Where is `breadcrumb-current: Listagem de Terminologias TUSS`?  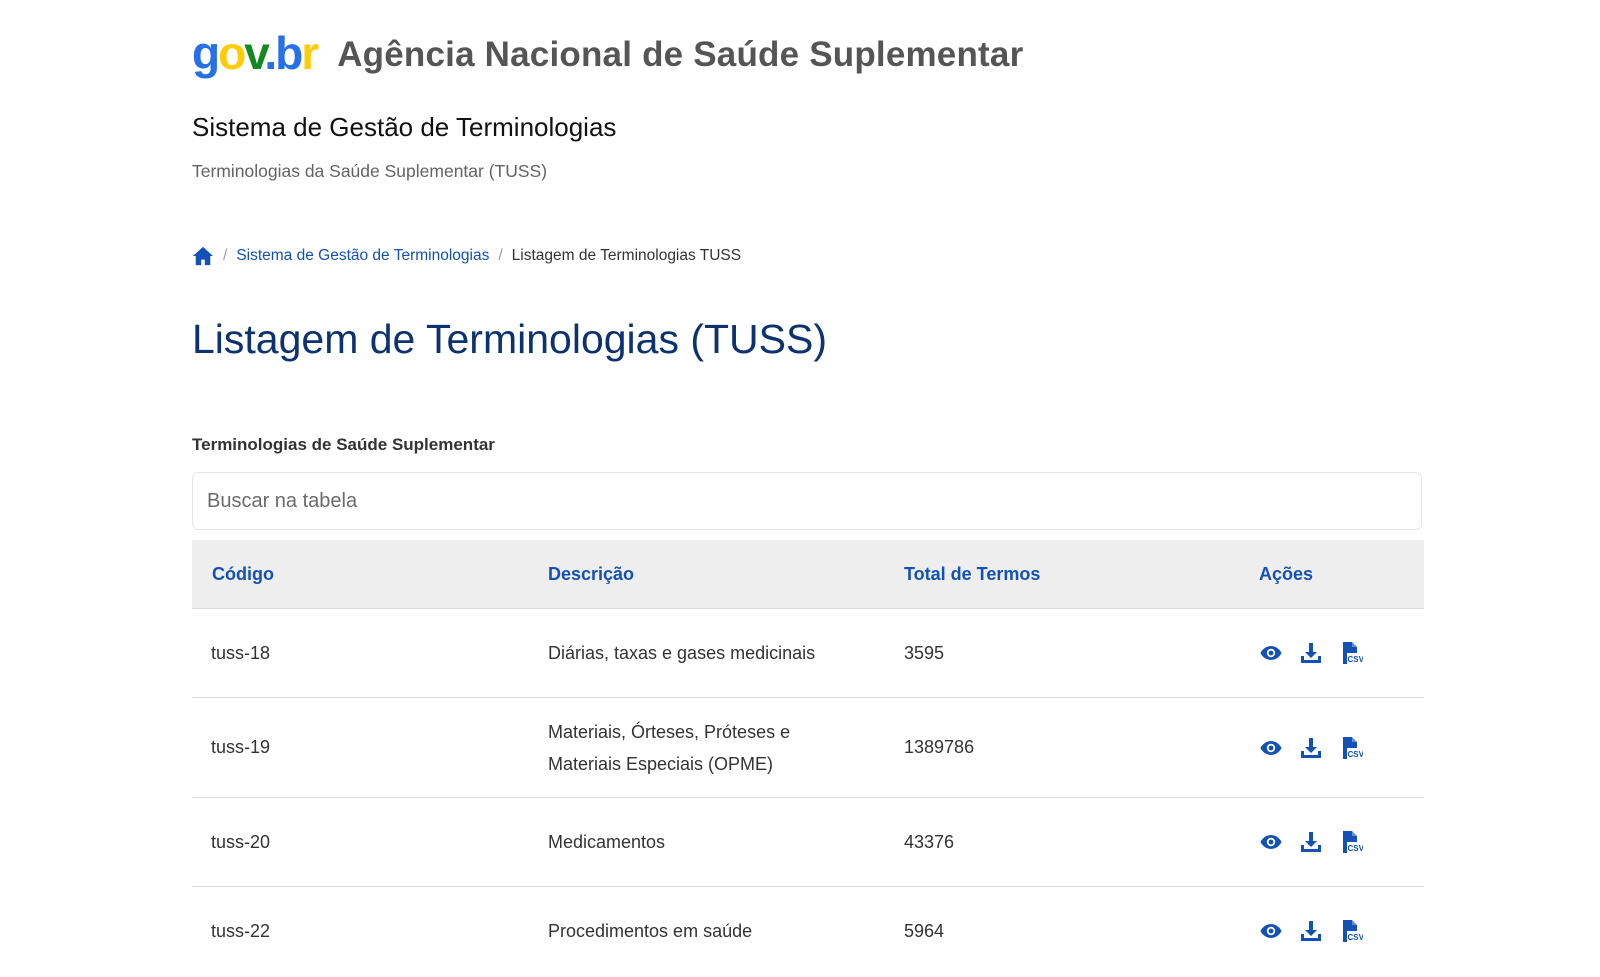 breadcrumb-current: Listagem de Terminologias TUSS is located at coordinates (626, 255).